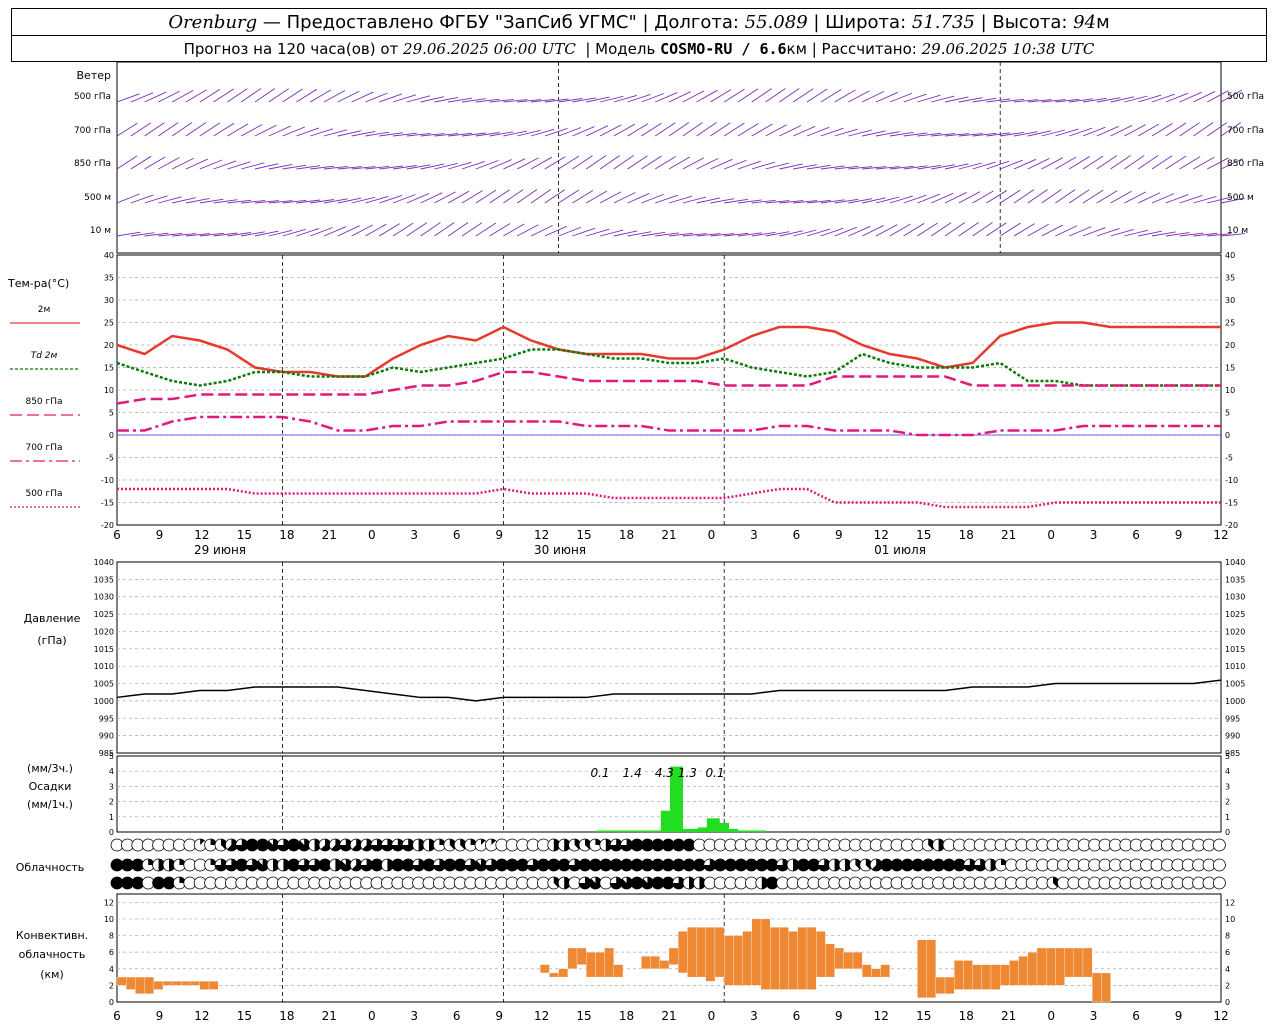 The width and height of the screenshot is (1280, 1024). Describe the element at coordinates (109, 323) in the screenshot. I see `temp-ytick: 25` at that location.